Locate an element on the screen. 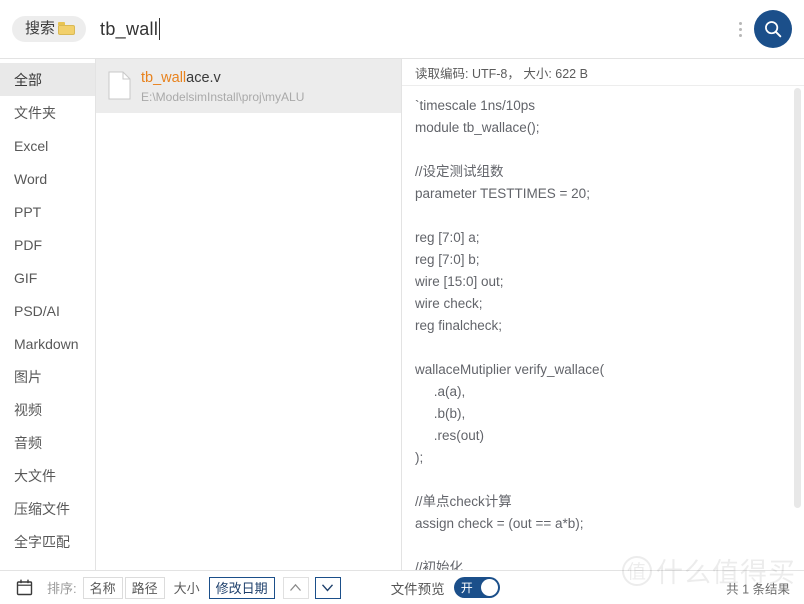 Image resolution: width=804 pixels, height=604 pixels. sidebar-item-label: 视频 is located at coordinates (28, 409).